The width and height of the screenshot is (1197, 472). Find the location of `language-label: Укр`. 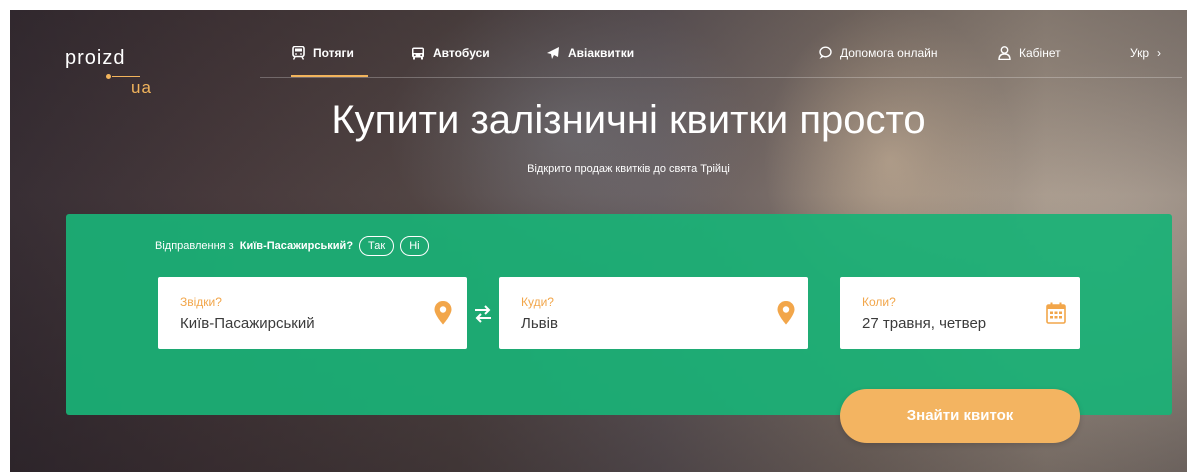

language-label: Укр is located at coordinates (1140, 53).